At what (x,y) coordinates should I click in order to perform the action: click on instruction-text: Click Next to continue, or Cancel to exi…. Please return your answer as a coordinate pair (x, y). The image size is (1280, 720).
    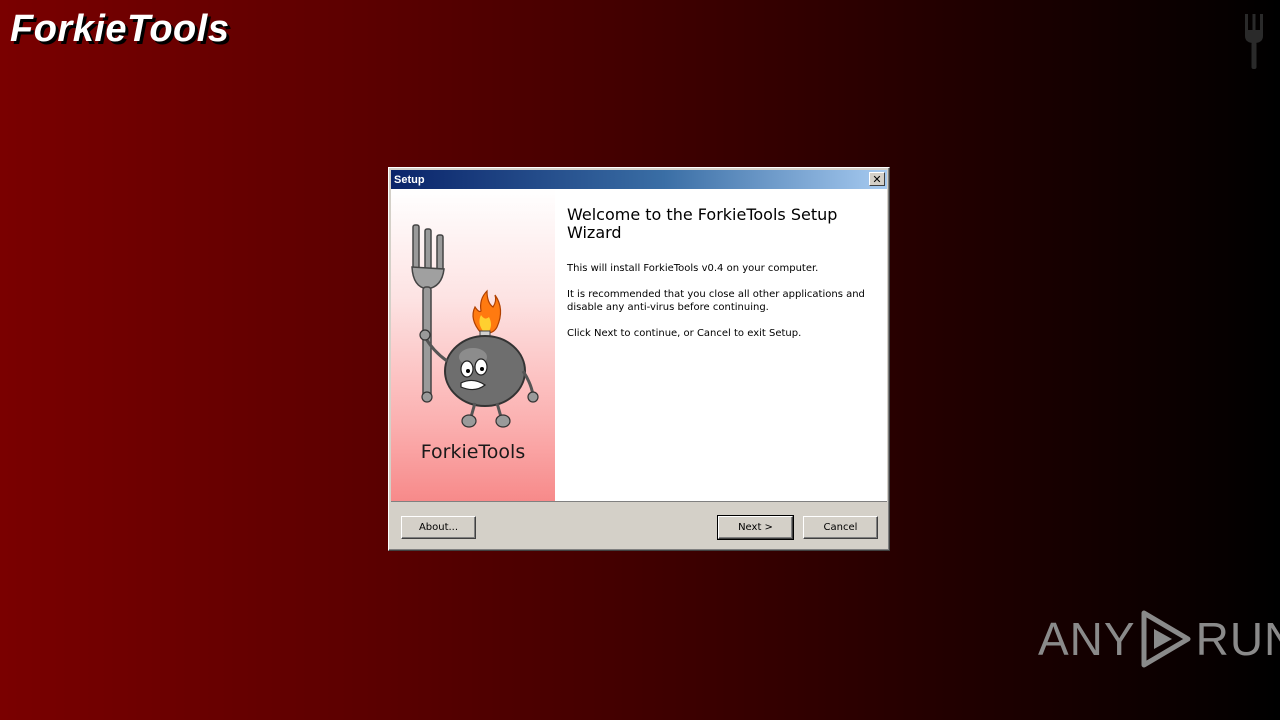
    Looking at the image, I should click on (684, 333).